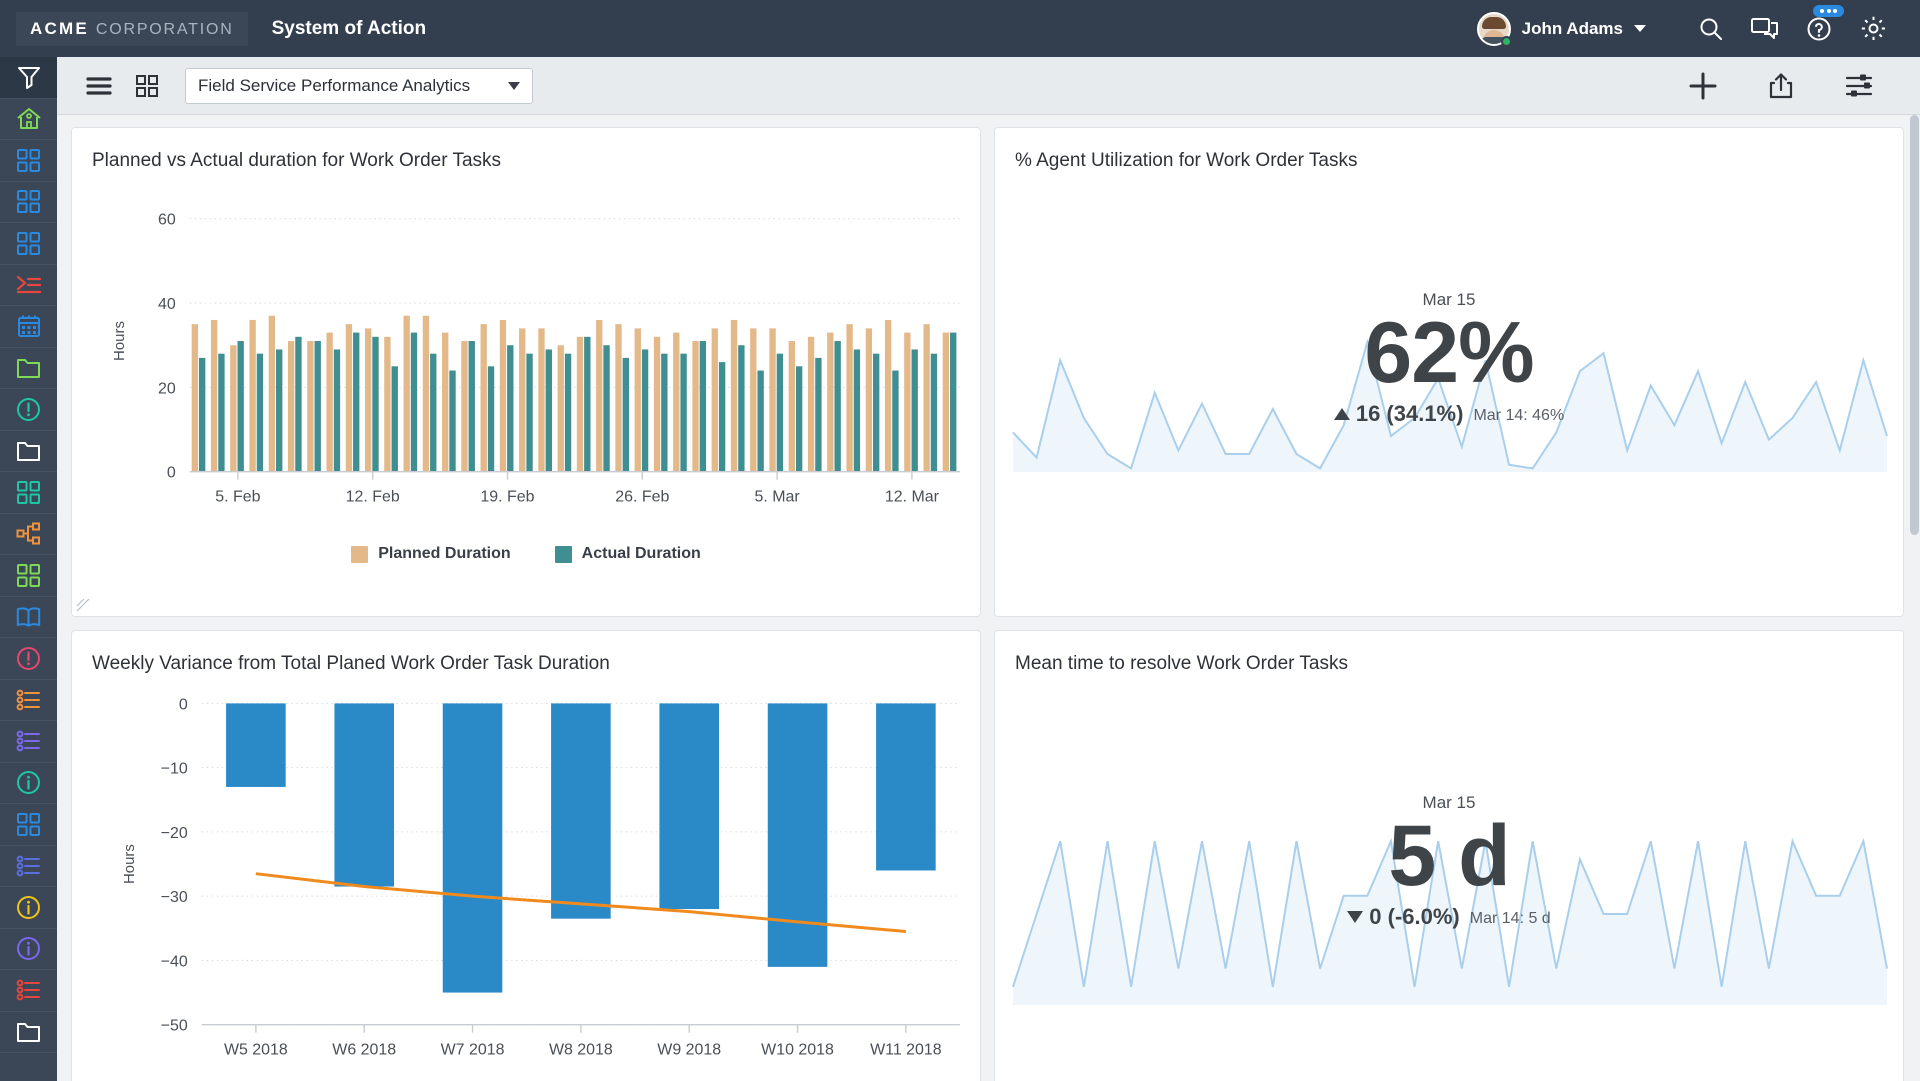 The width and height of the screenshot is (1920, 1081). I want to click on sidebar-item-console, so click(28, 285).